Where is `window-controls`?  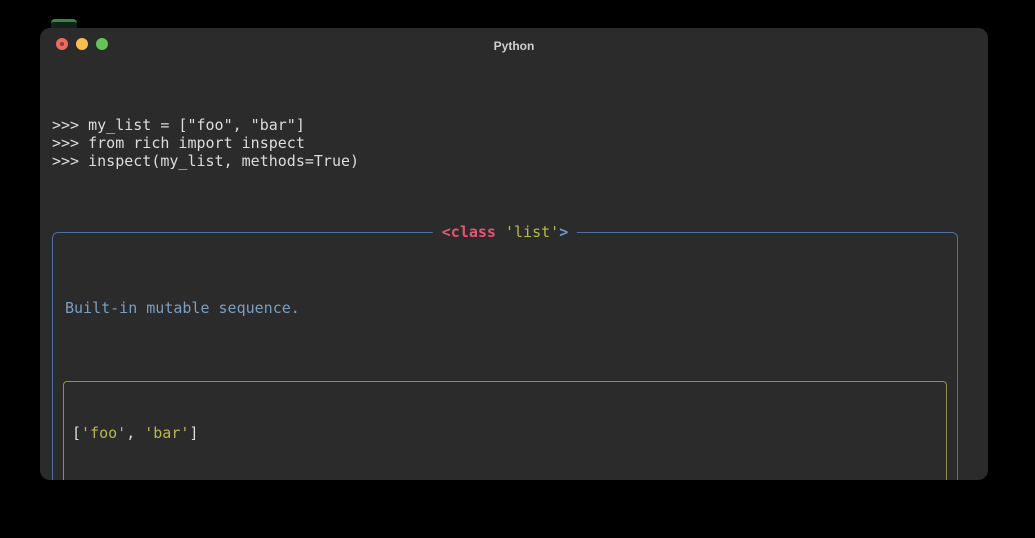
window-controls is located at coordinates (82, 44).